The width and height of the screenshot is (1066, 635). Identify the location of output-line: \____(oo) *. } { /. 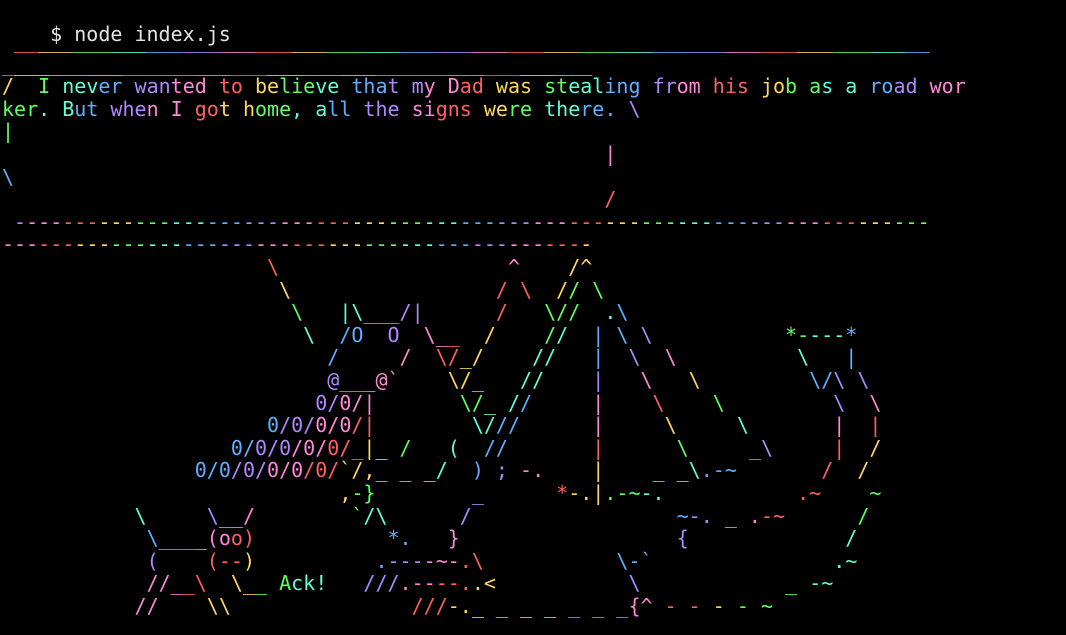
(502, 538).